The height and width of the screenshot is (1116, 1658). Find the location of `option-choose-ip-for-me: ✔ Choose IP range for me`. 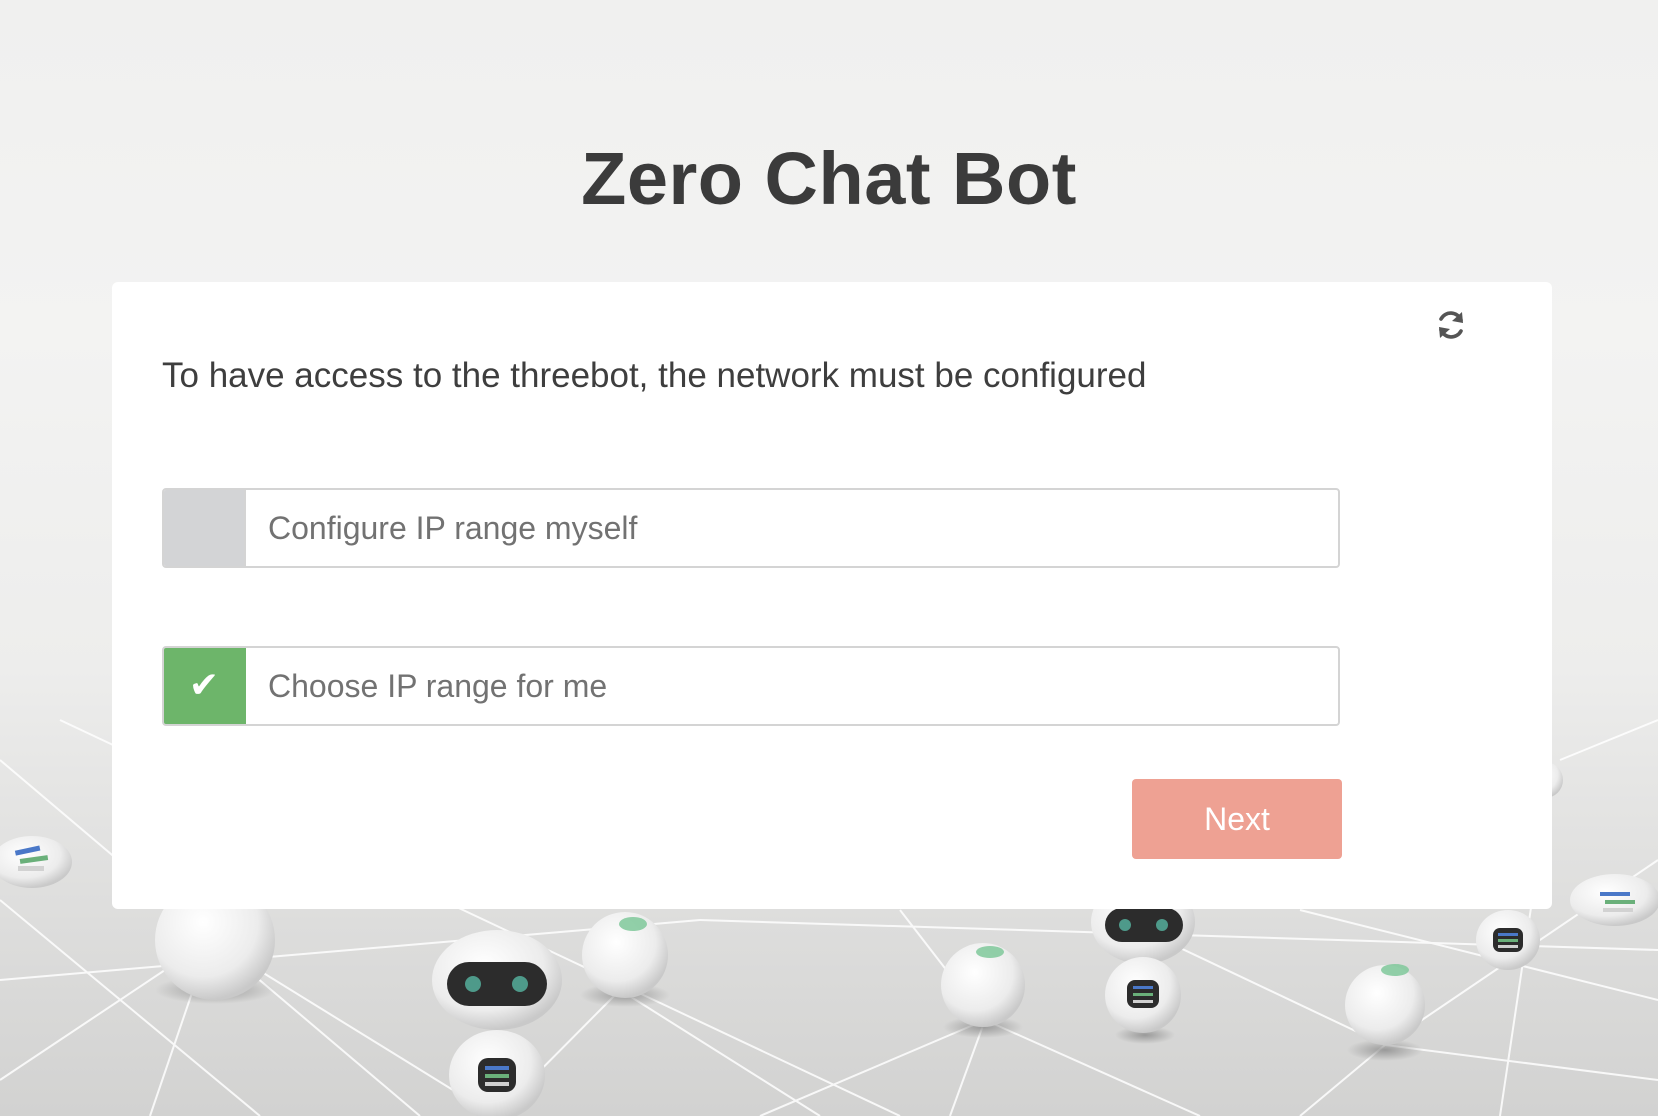

option-choose-ip-for-me: ✔ Choose IP range for me is located at coordinates (751, 686).